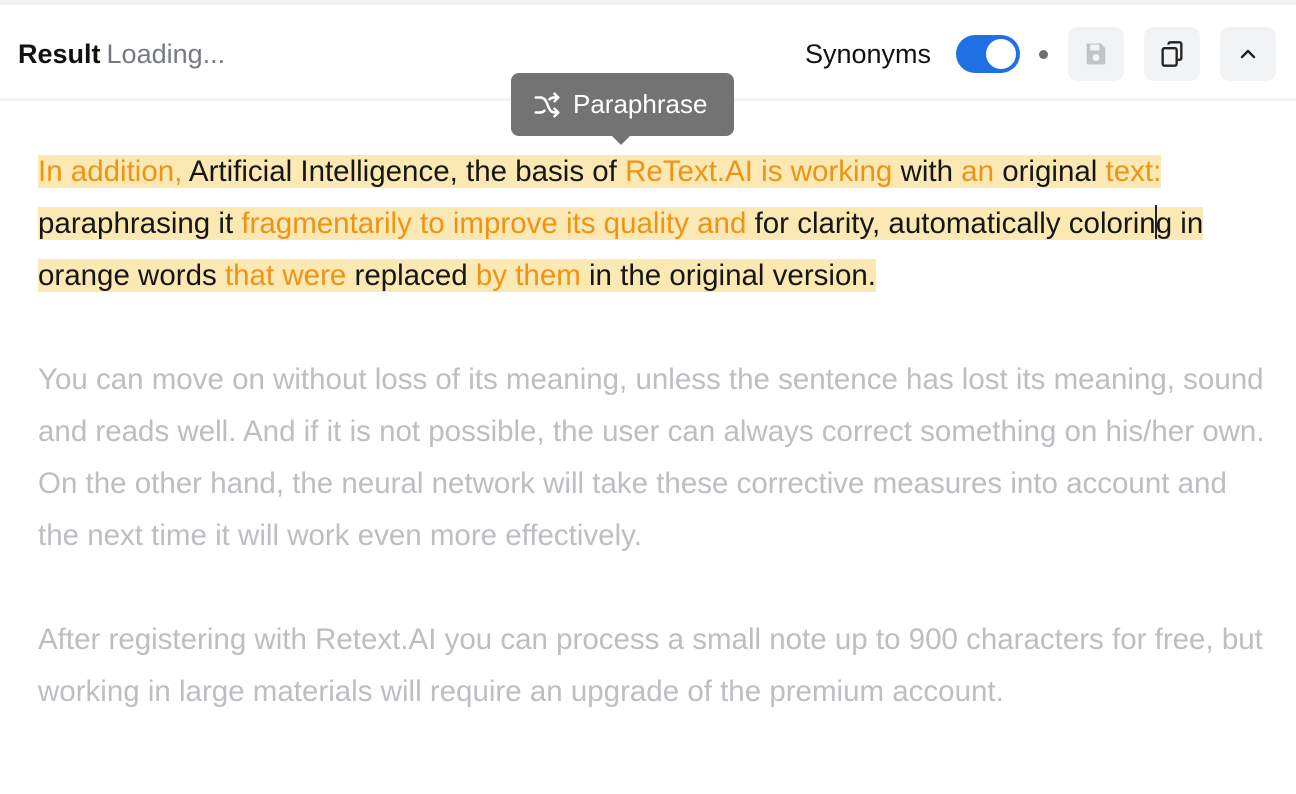  What do you see at coordinates (977, 171) in the screenshot?
I see `replaced-word: an` at bounding box center [977, 171].